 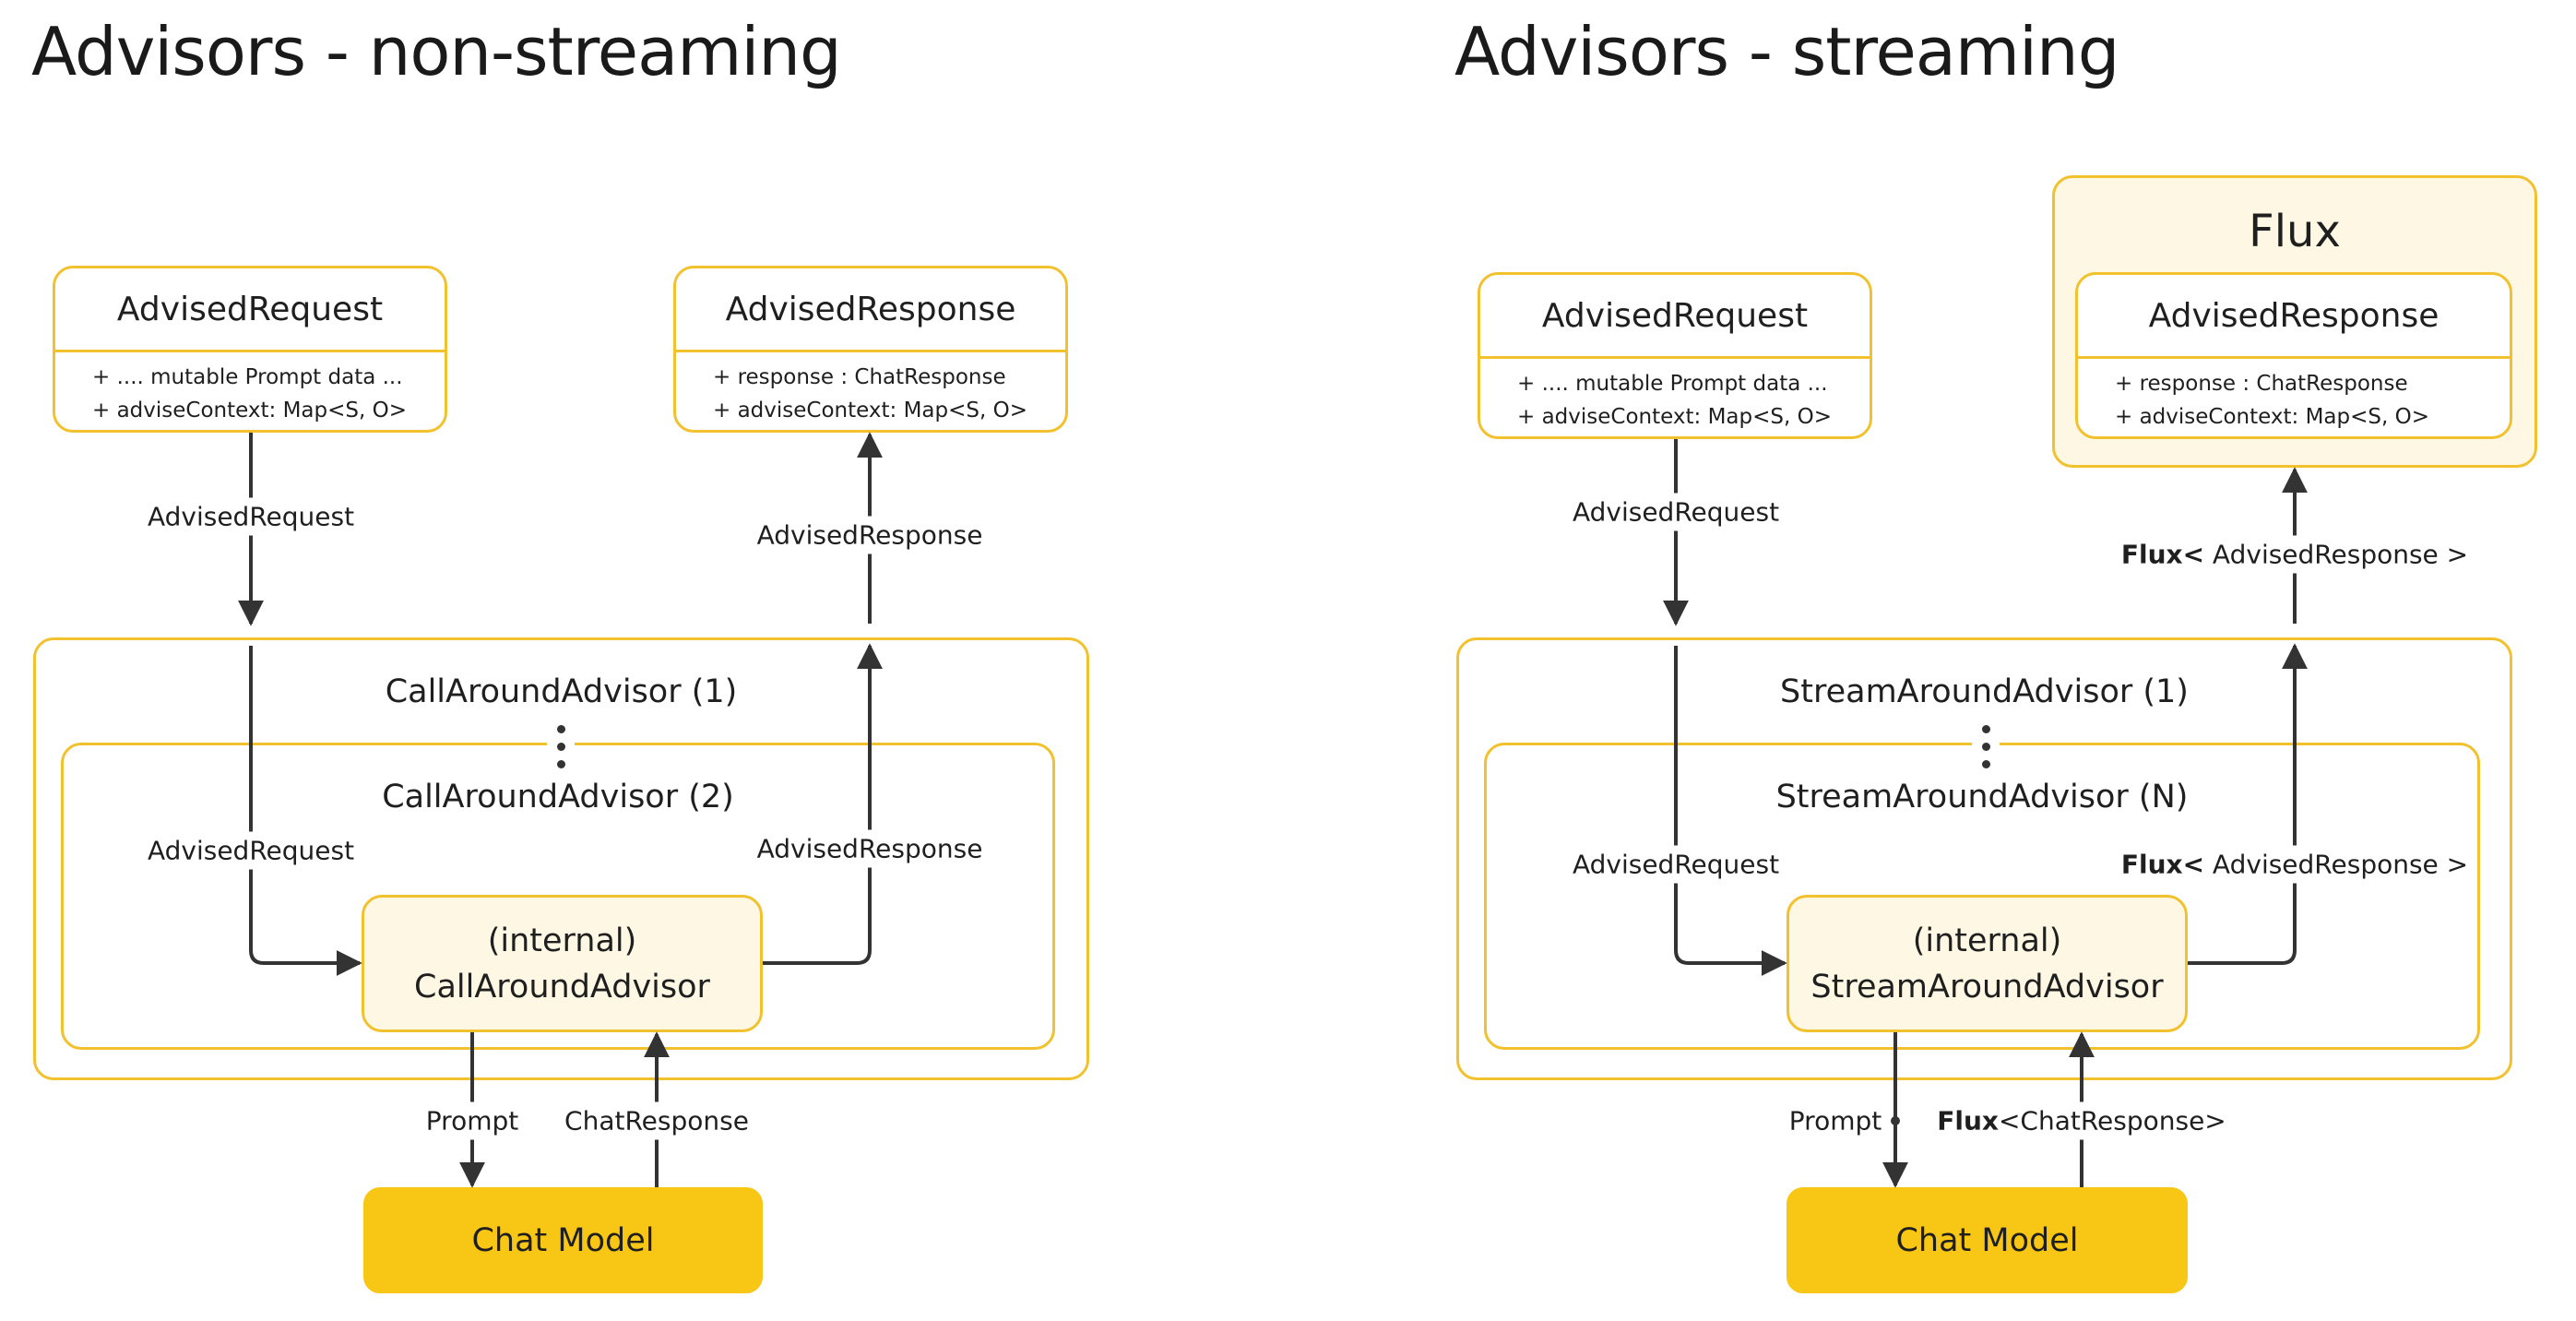 I want to click on flux-bold: Flux, so click(x=1968, y=1121).